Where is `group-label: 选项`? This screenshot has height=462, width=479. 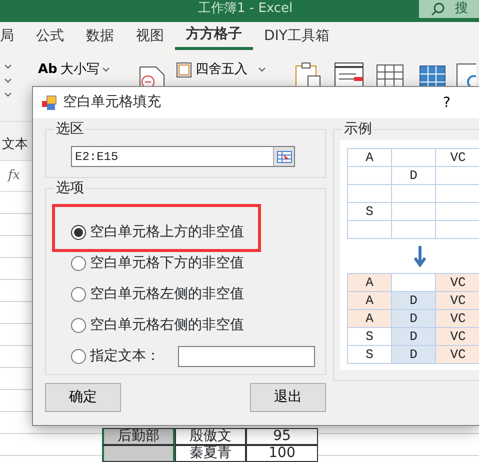
group-label: 选项 is located at coordinates (70, 188).